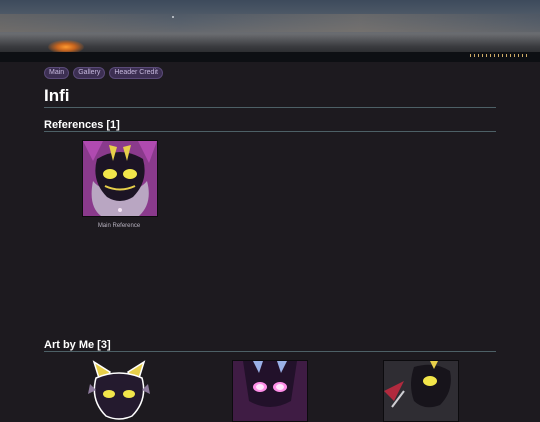  I want to click on nav-bar: Main Gallery Header Credit, so click(103, 73).